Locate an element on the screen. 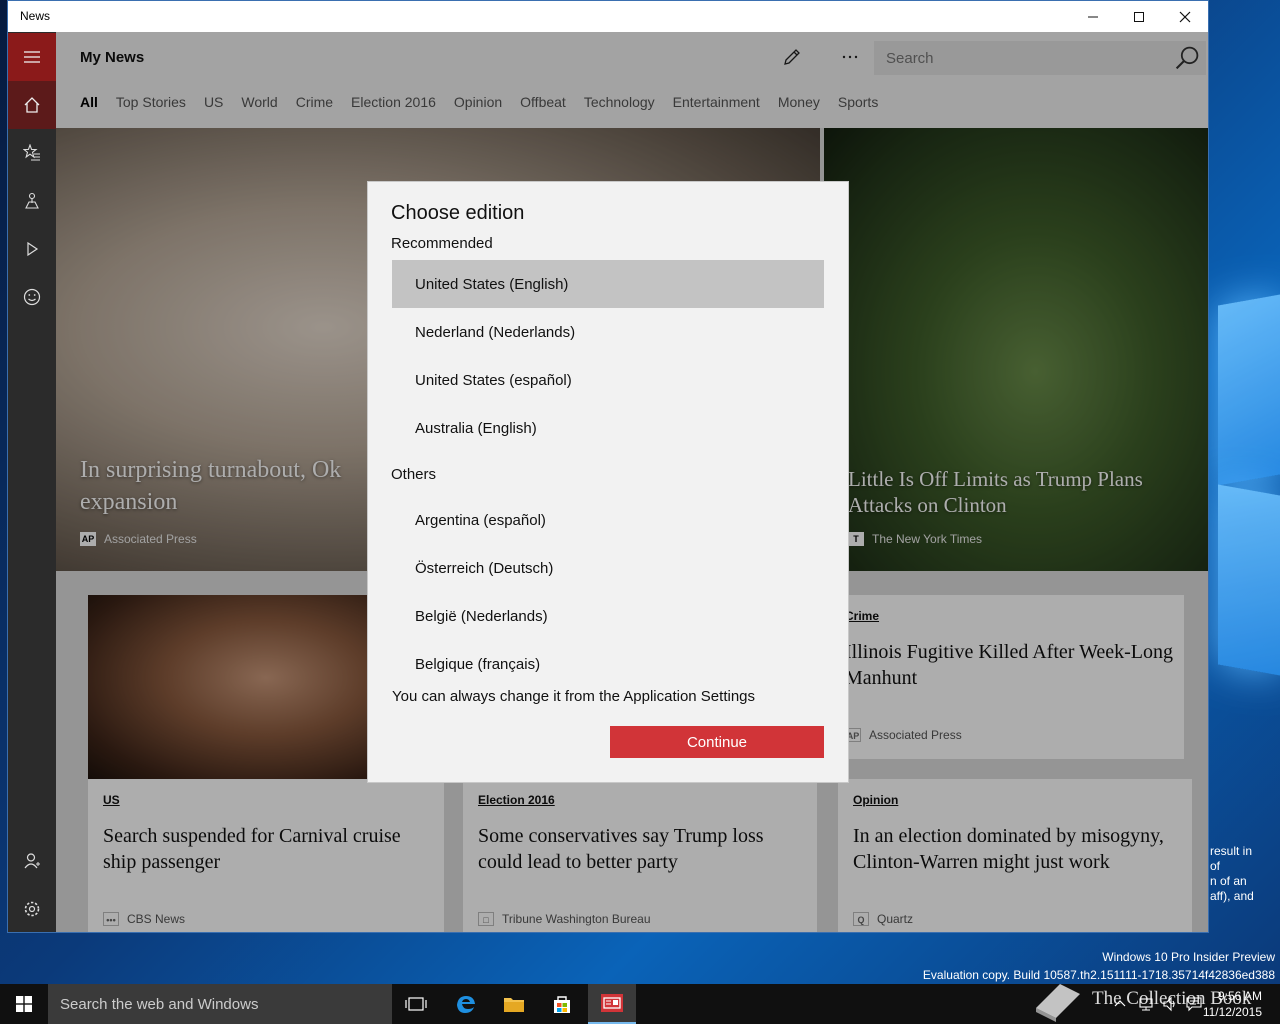 Image resolution: width=1280 pixels, height=1024 pixels. sidebar is located at coordinates (32, 482).